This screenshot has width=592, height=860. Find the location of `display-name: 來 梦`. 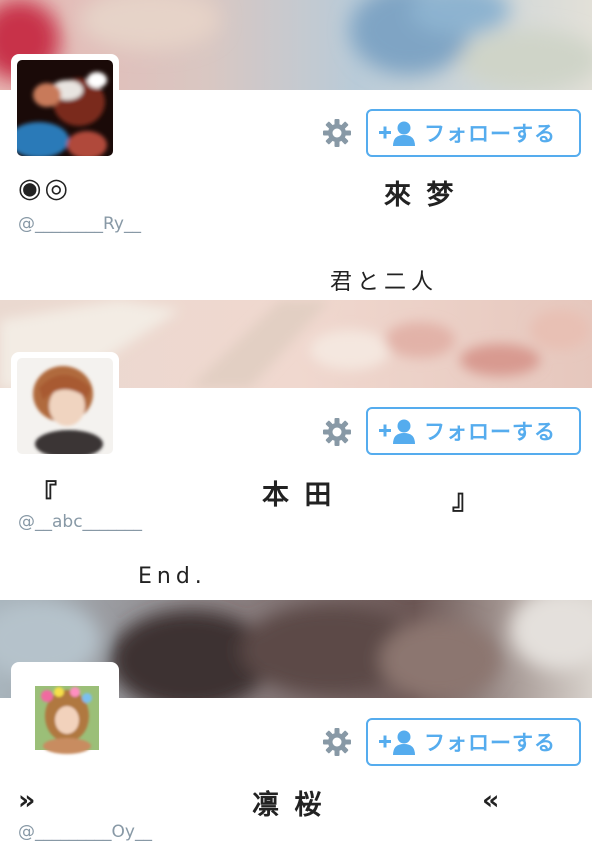

display-name: 來 梦 is located at coordinates (420, 195).